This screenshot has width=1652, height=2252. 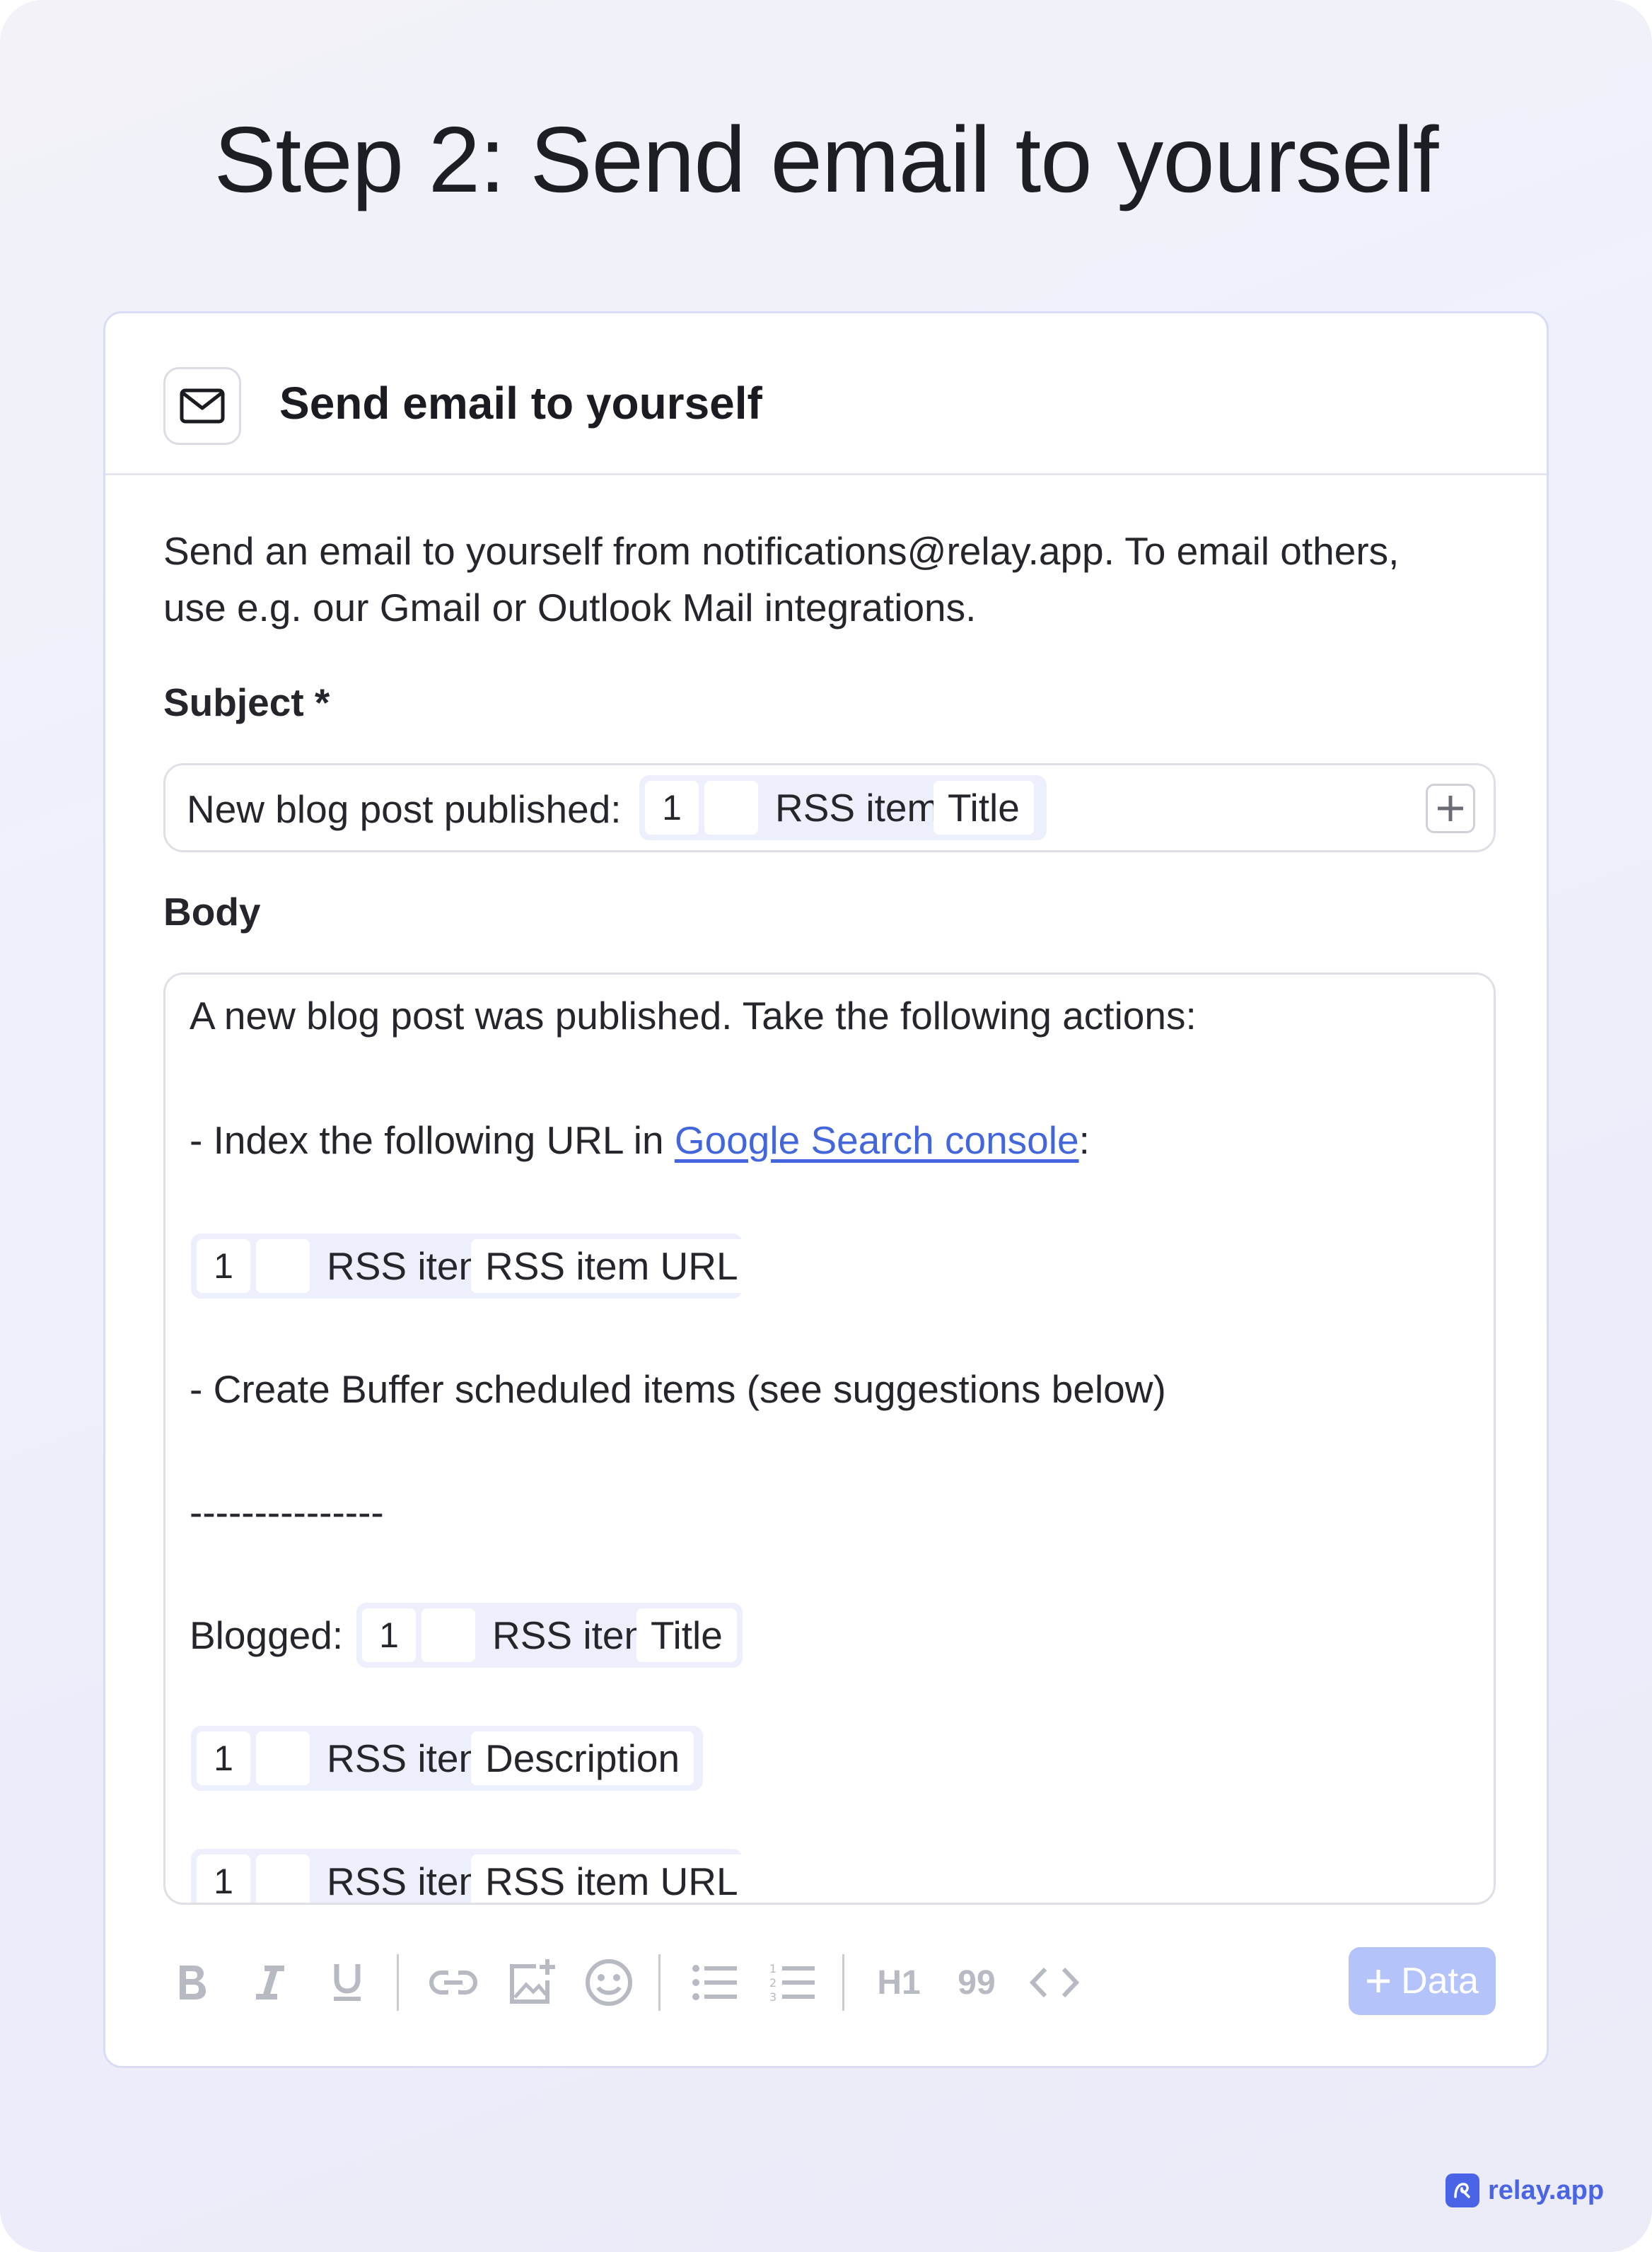 I want to click on heading-button: H1, so click(x=899, y=1982).